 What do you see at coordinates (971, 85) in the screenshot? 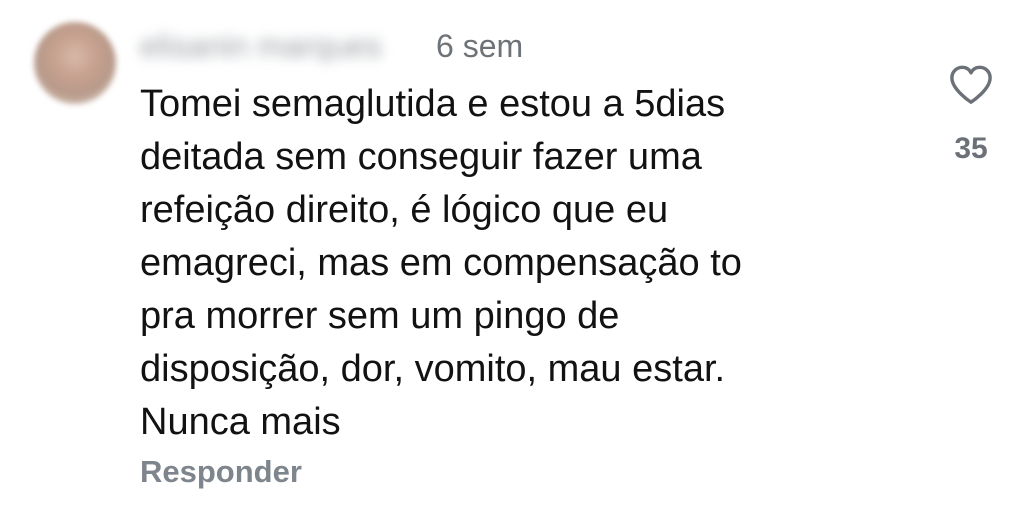
I see `heart-outline-icon` at bounding box center [971, 85].